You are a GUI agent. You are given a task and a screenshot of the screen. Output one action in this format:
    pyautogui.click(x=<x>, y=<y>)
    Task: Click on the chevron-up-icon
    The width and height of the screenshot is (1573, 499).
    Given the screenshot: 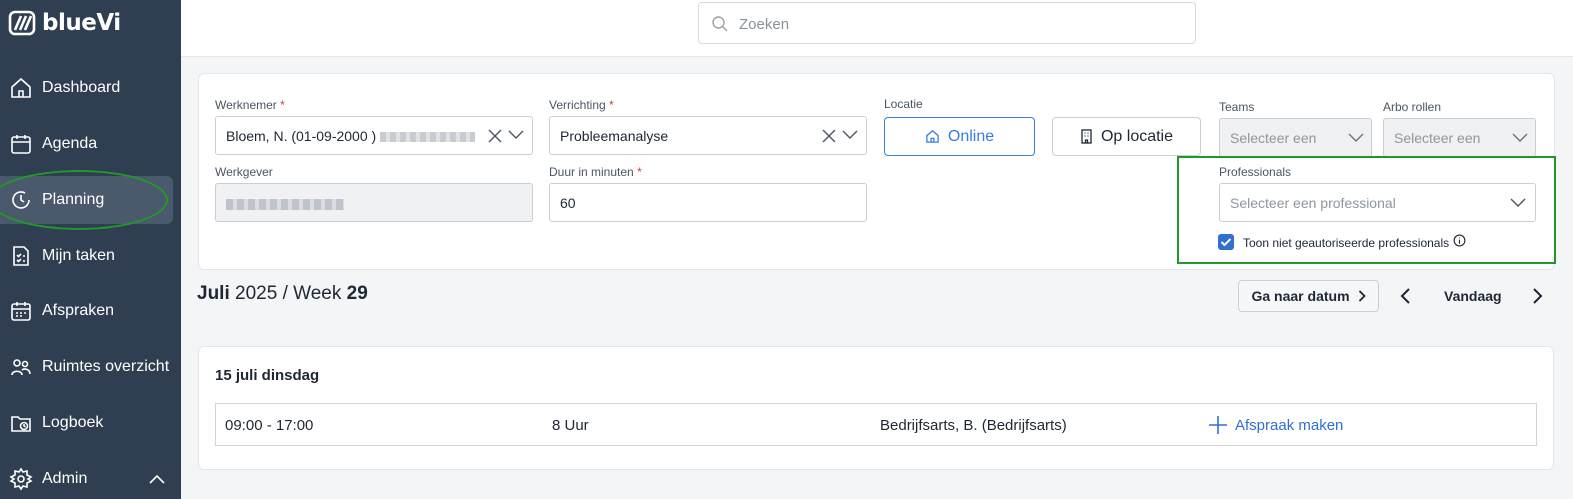 What is the action you would take?
    pyautogui.click(x=157, y=479)
    